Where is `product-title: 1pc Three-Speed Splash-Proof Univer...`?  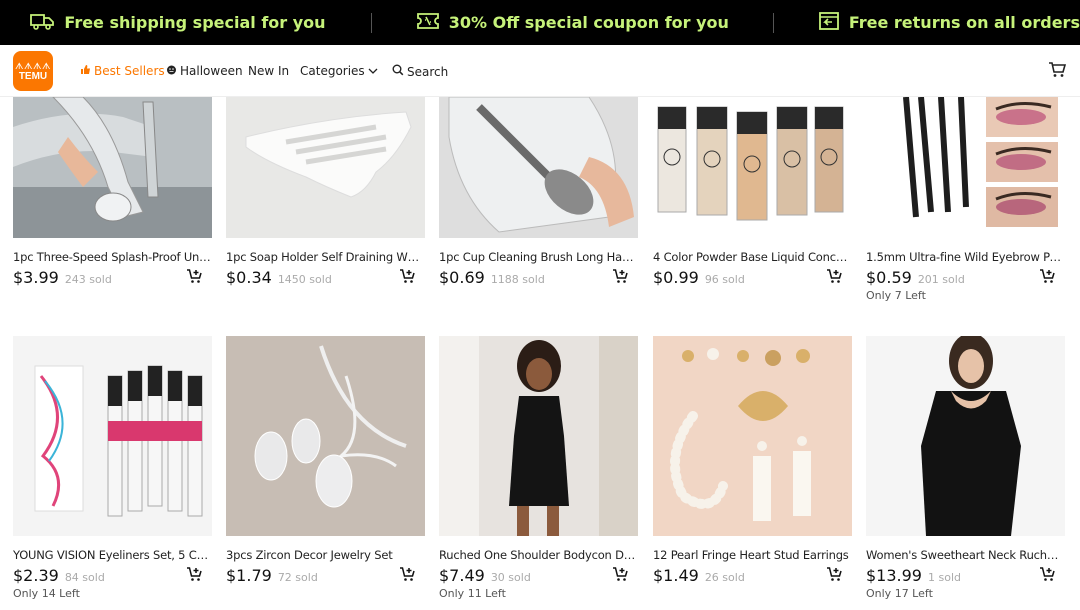 product-title: 1pc Three-Speed Splash-Proof Univer... is located at coordinates (112, 257).